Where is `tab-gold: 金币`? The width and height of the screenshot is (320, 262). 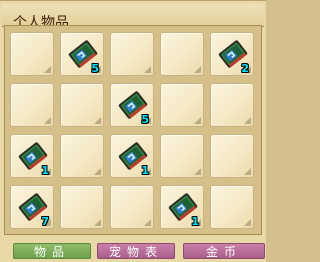
tab-gold: 金币 is located at coordinates (224, 251).